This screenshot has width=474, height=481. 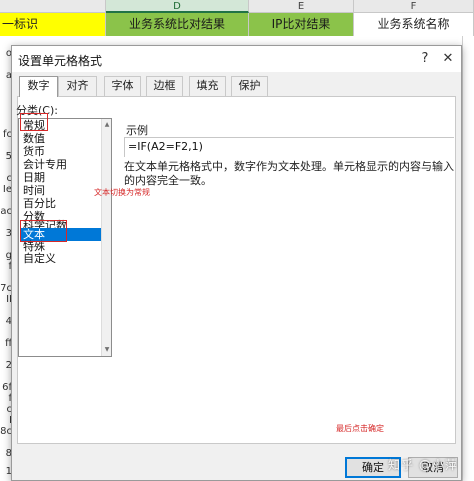 What do you see at coordinates (61, 258) in the screenshot?
I see `category-custom: 自定义` at bounding box center [61, 258].